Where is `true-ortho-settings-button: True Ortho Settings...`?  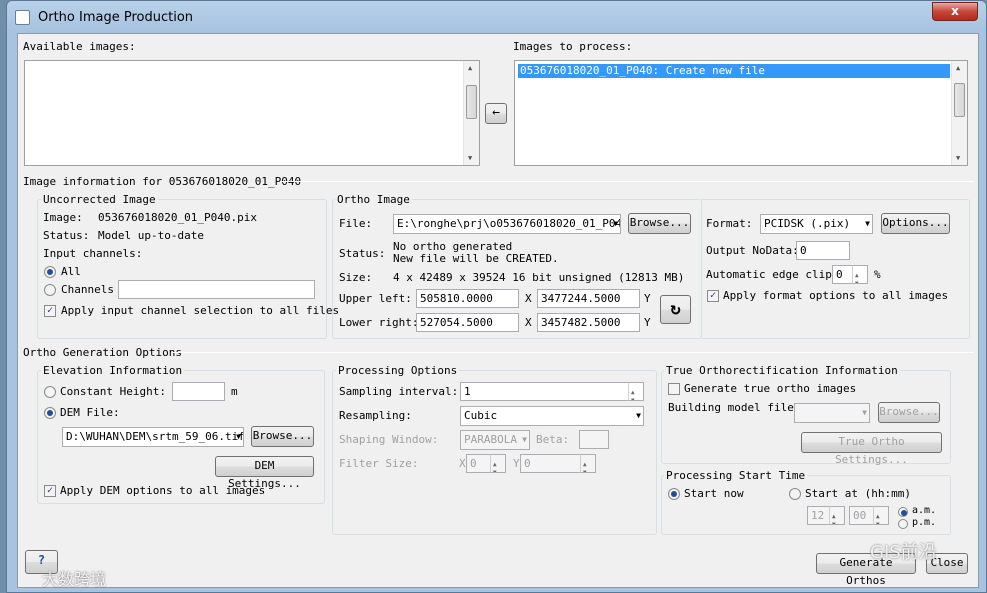
true-ortho-settings-button: True Ortho Settings... is located at coordinates (871, 449).